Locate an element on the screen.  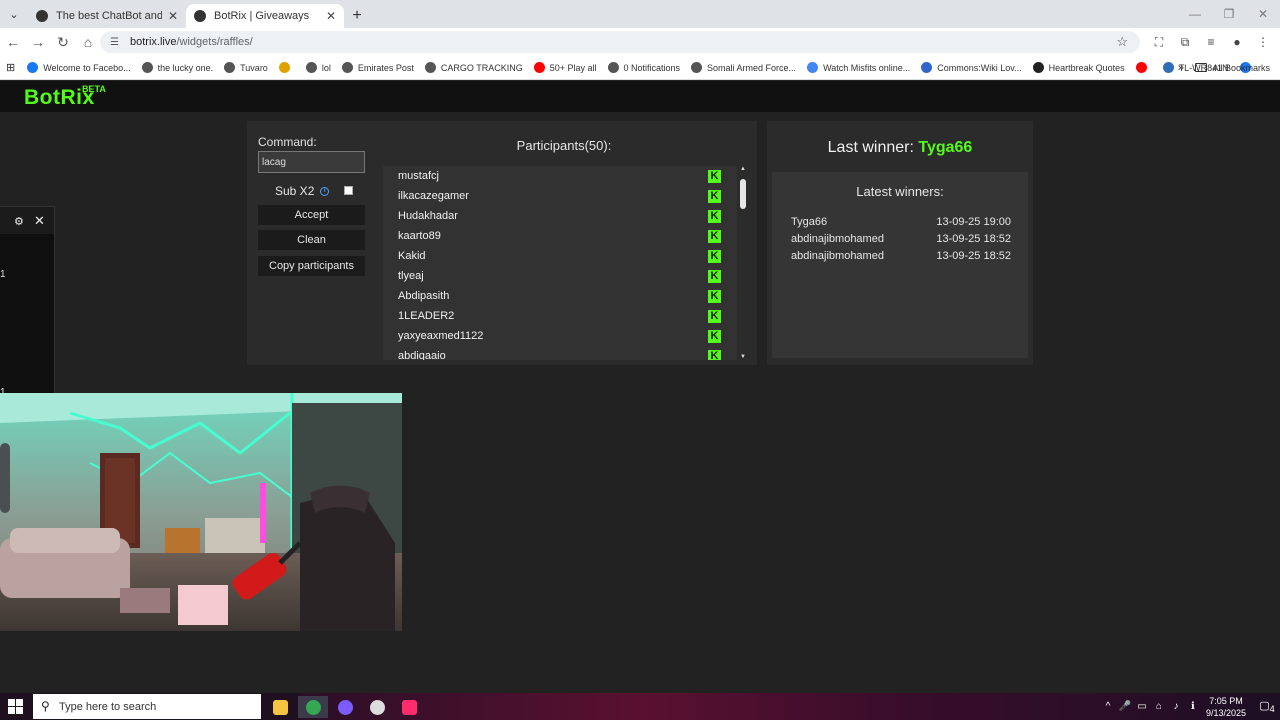
sub-x2-option: Sub X2 i is located at coordinates (302, 191).